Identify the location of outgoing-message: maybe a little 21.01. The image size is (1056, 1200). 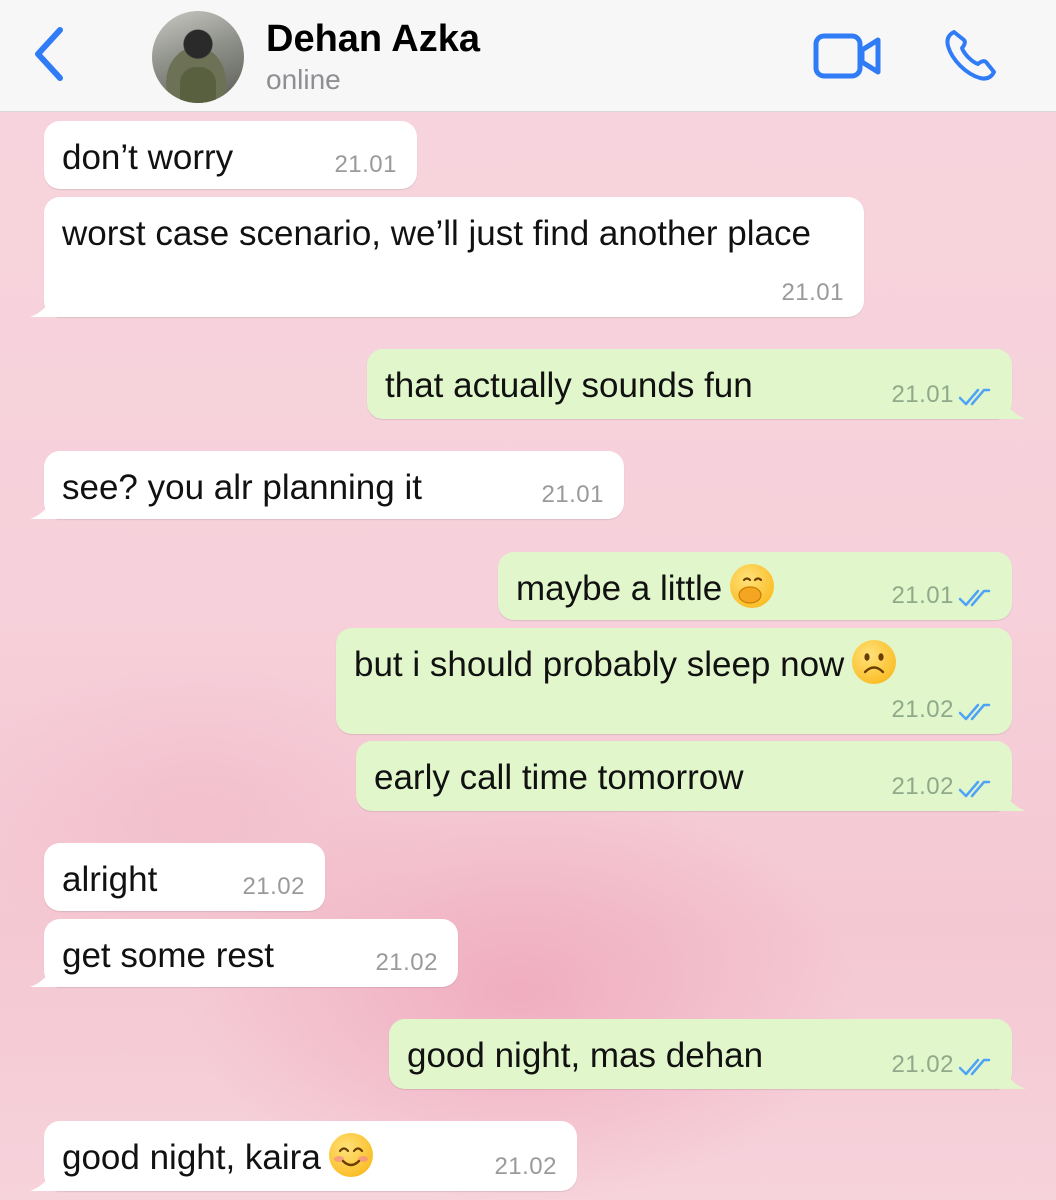
(755, 586).